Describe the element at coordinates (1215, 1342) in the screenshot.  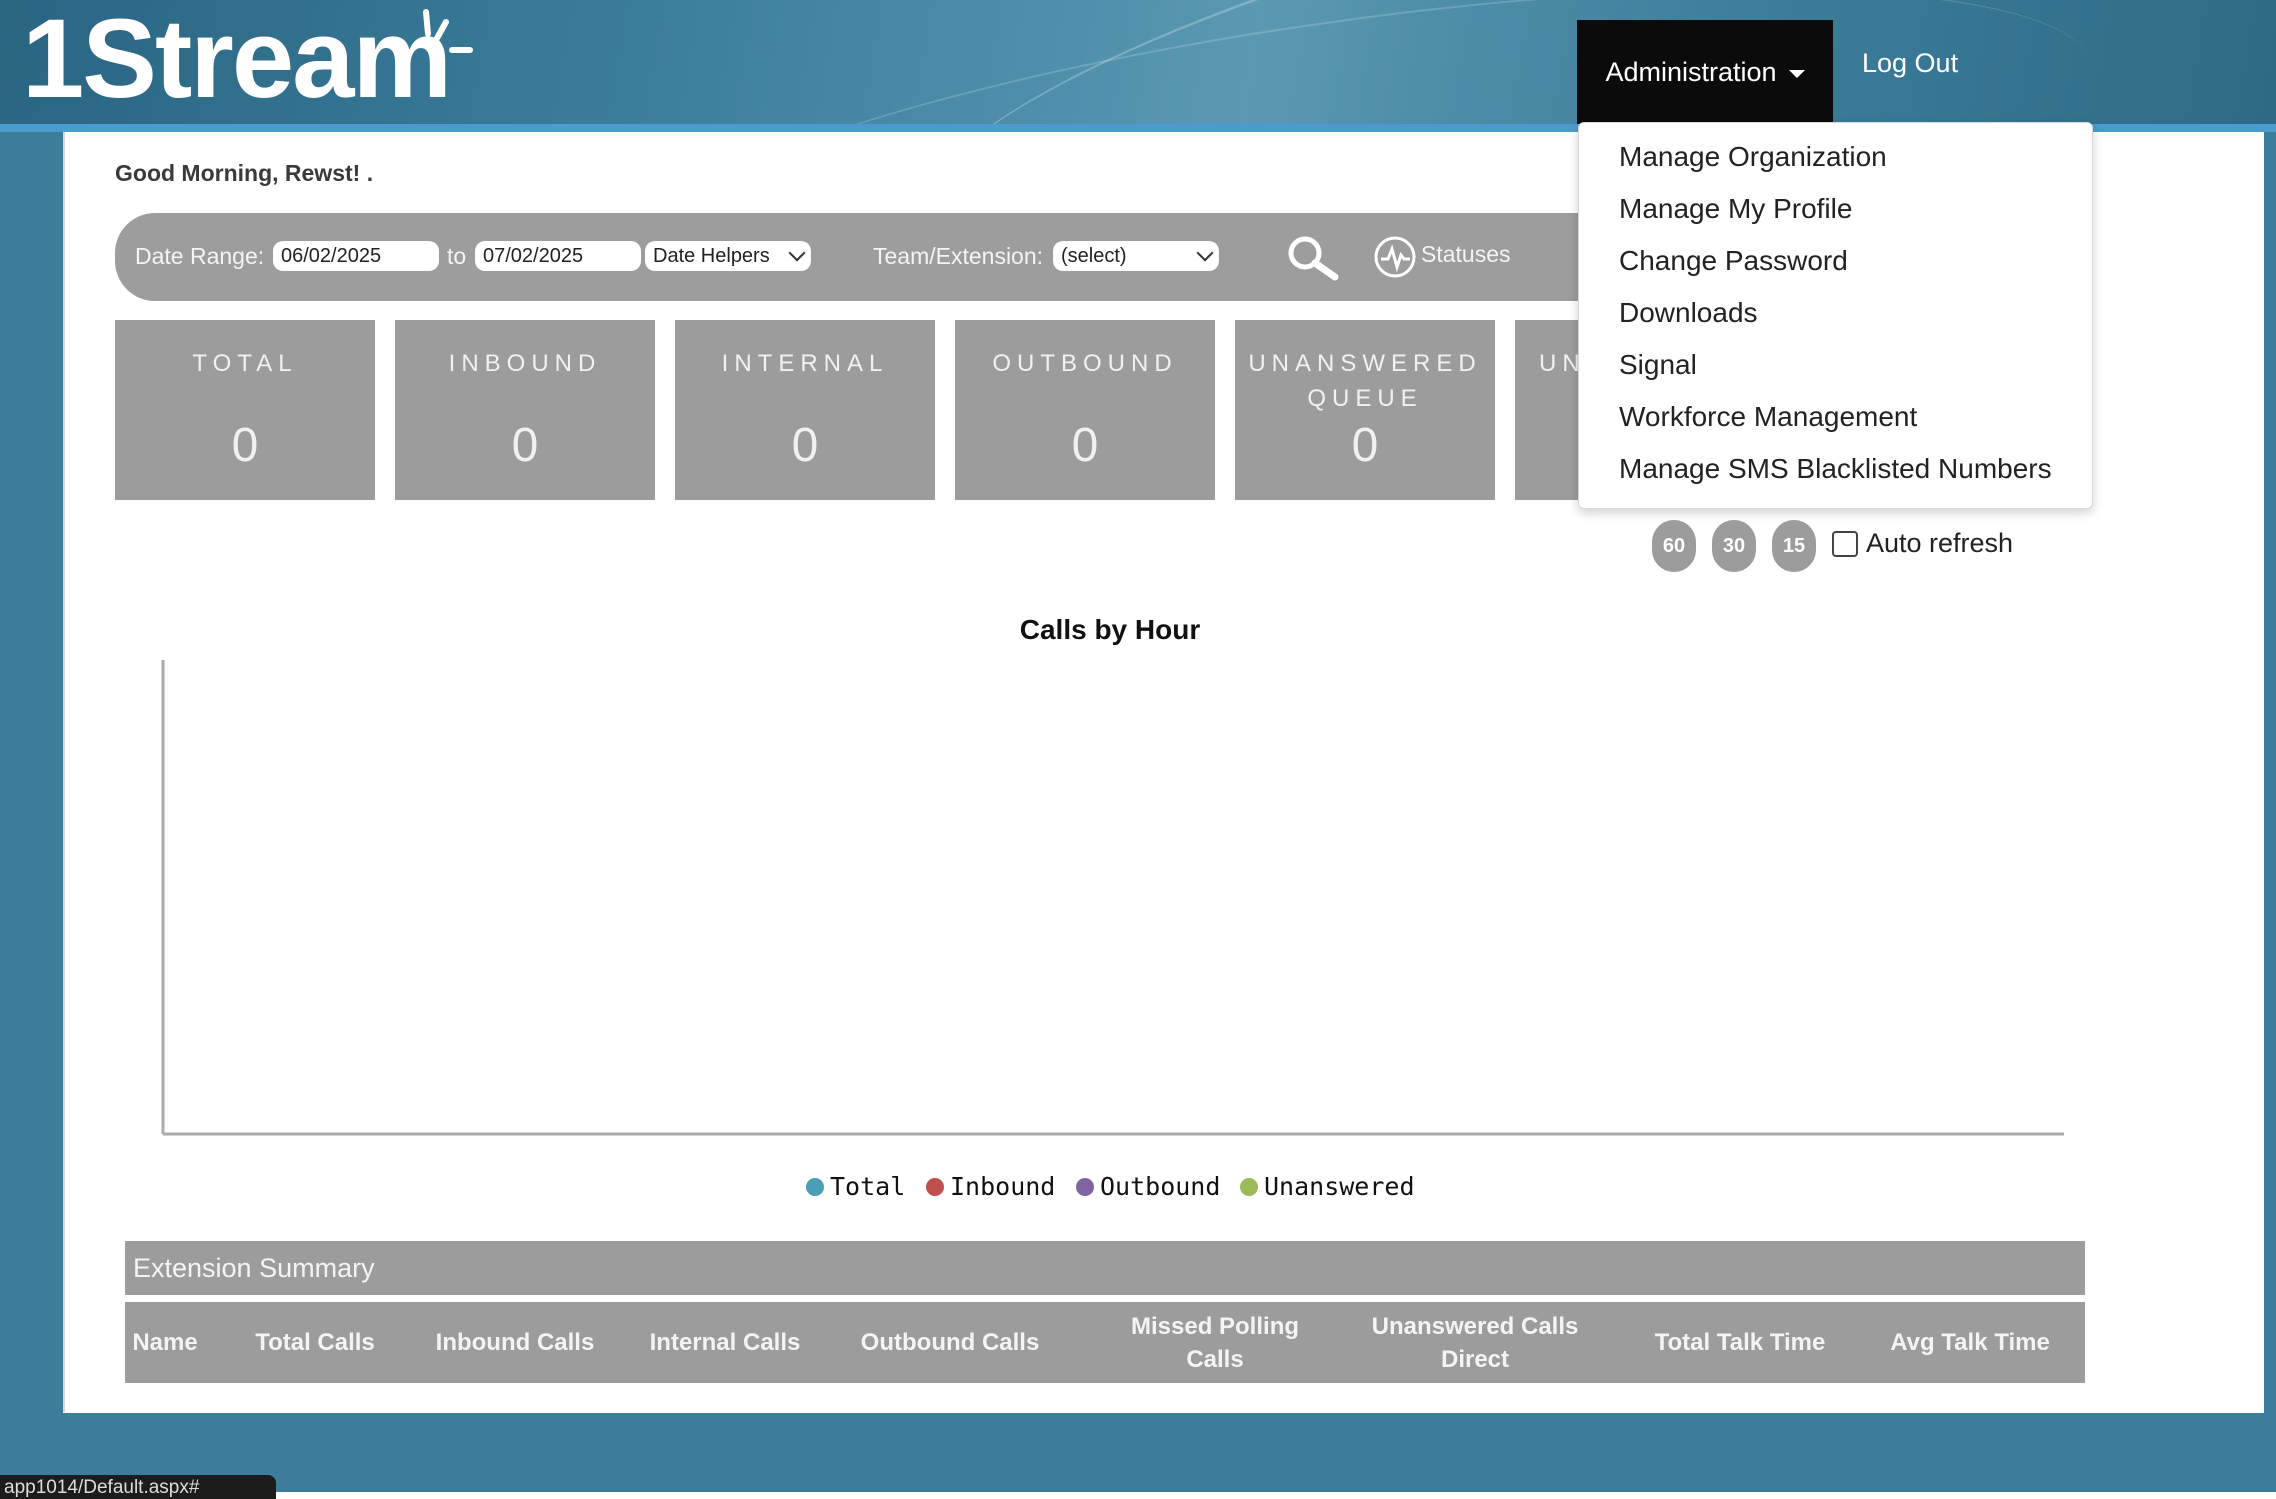
I see `column-header-missed-polling-calls: Missed Polling Calls` at that location.